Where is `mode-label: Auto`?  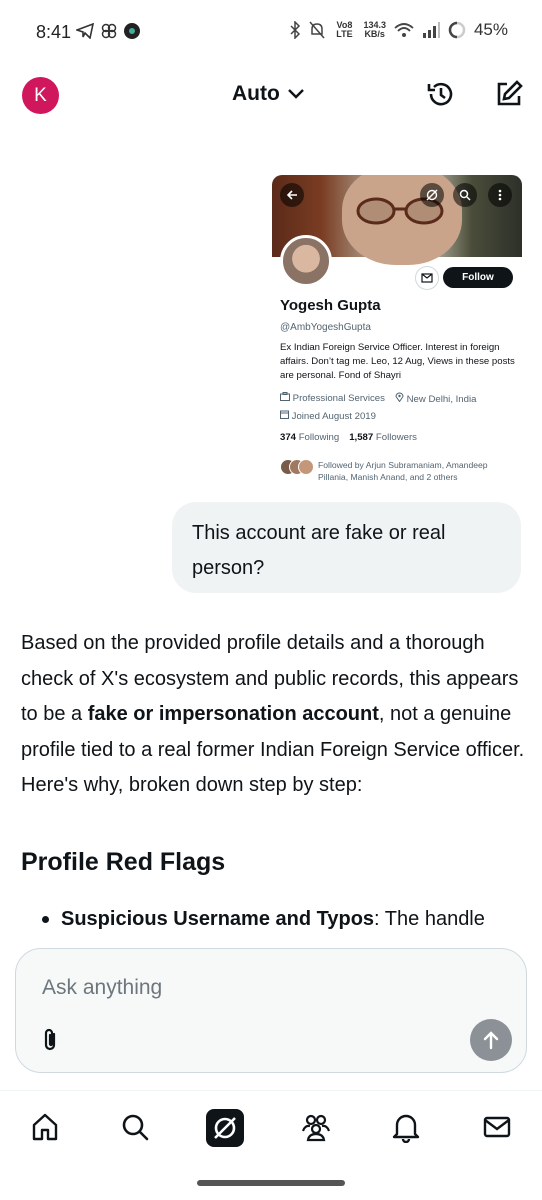
mode-label: Auto is located at coordinates (256, 93).